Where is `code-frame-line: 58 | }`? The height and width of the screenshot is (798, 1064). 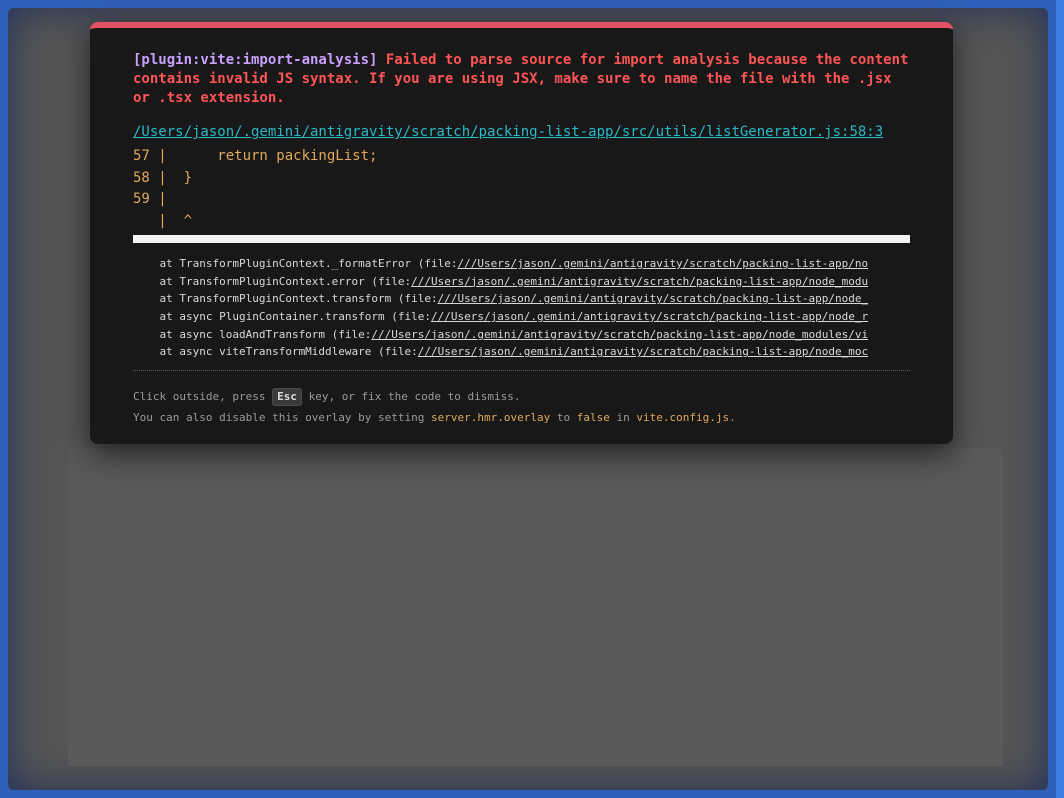 code-frame-line: 58 | } is located at coordinates (163, 177).